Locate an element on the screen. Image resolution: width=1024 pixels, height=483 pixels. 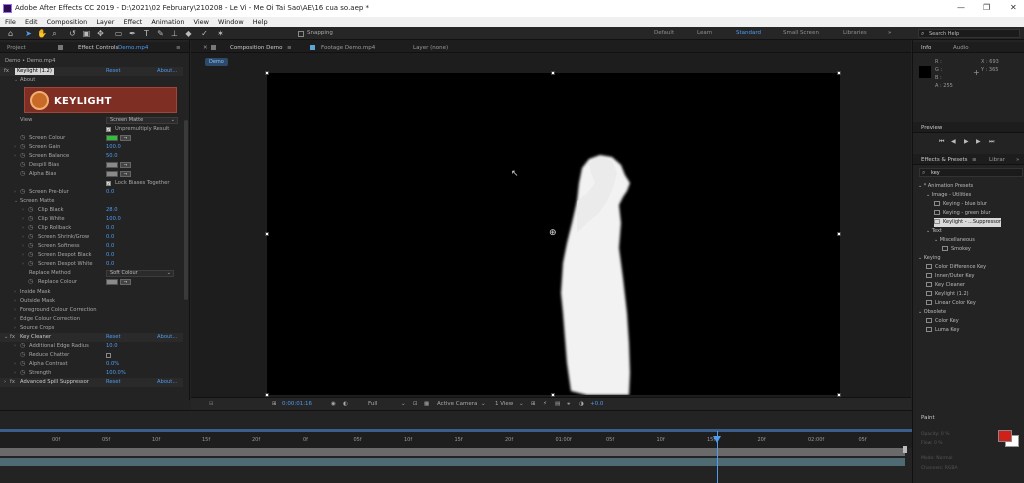
despot-white-value: 0.0 is located at coordinates (110, 264).